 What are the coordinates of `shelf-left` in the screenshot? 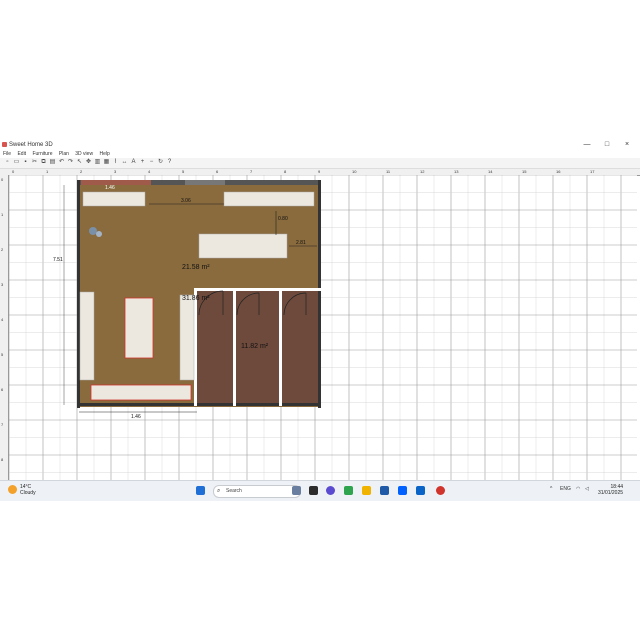 It's located at (87, 336).